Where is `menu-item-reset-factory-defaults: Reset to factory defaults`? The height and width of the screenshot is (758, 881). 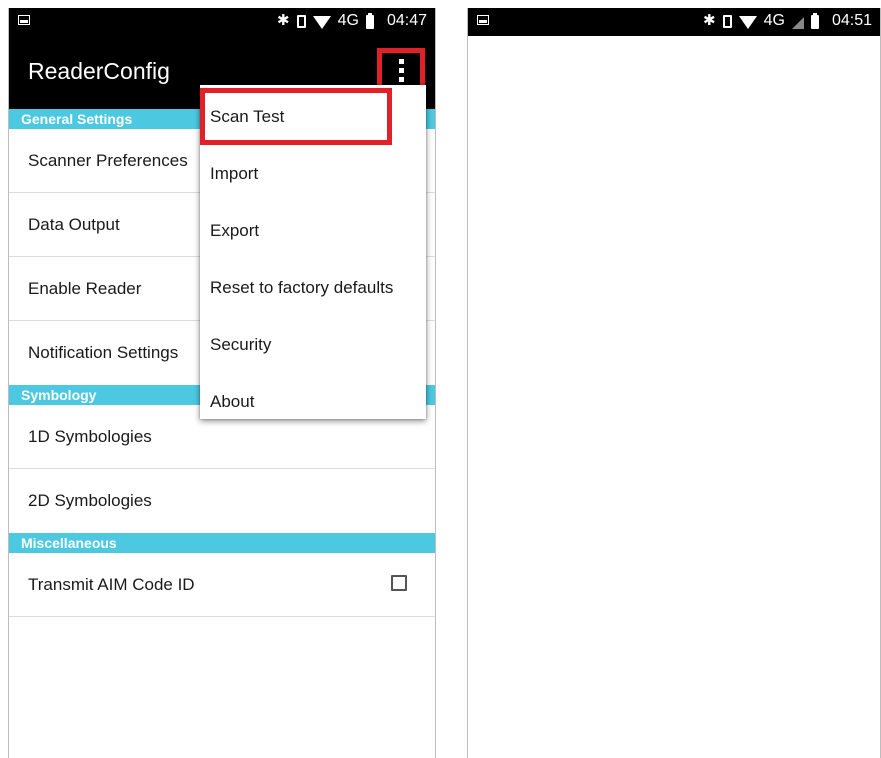 menu-item-reset-factory-defaults: Reset to factory defaults is located at coordinates (313, 287).